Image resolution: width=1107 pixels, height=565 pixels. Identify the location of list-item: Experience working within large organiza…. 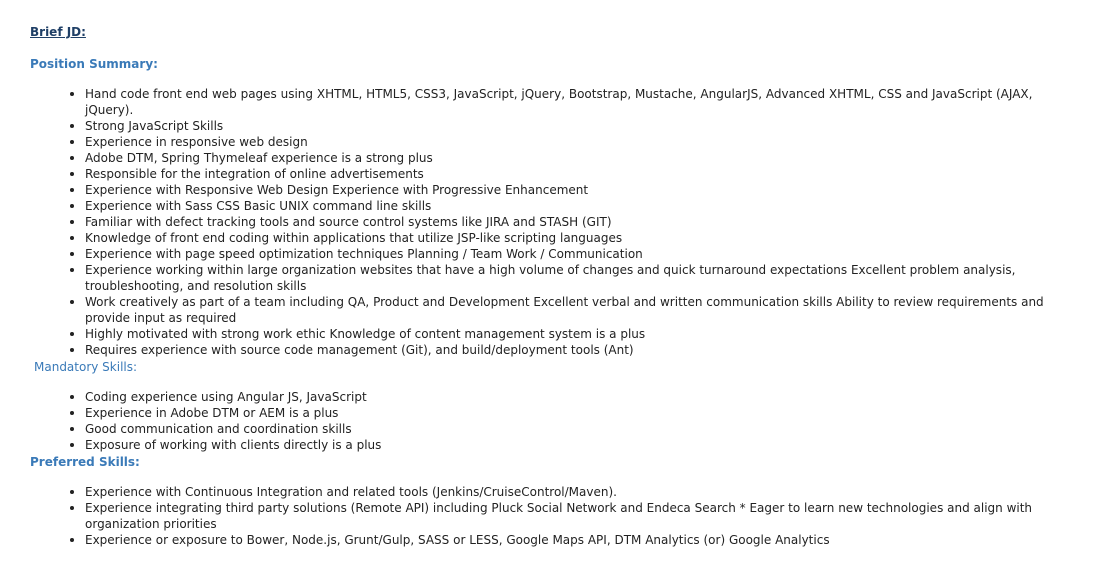
(570, 278).